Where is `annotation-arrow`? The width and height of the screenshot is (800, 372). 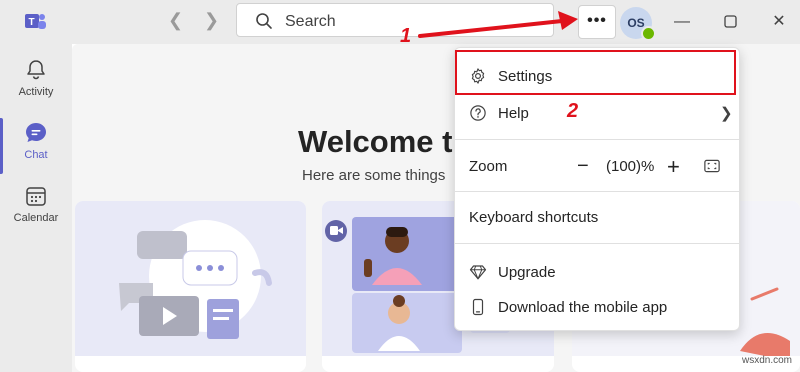
annotation-arrow is located at coordinates (498, 24).